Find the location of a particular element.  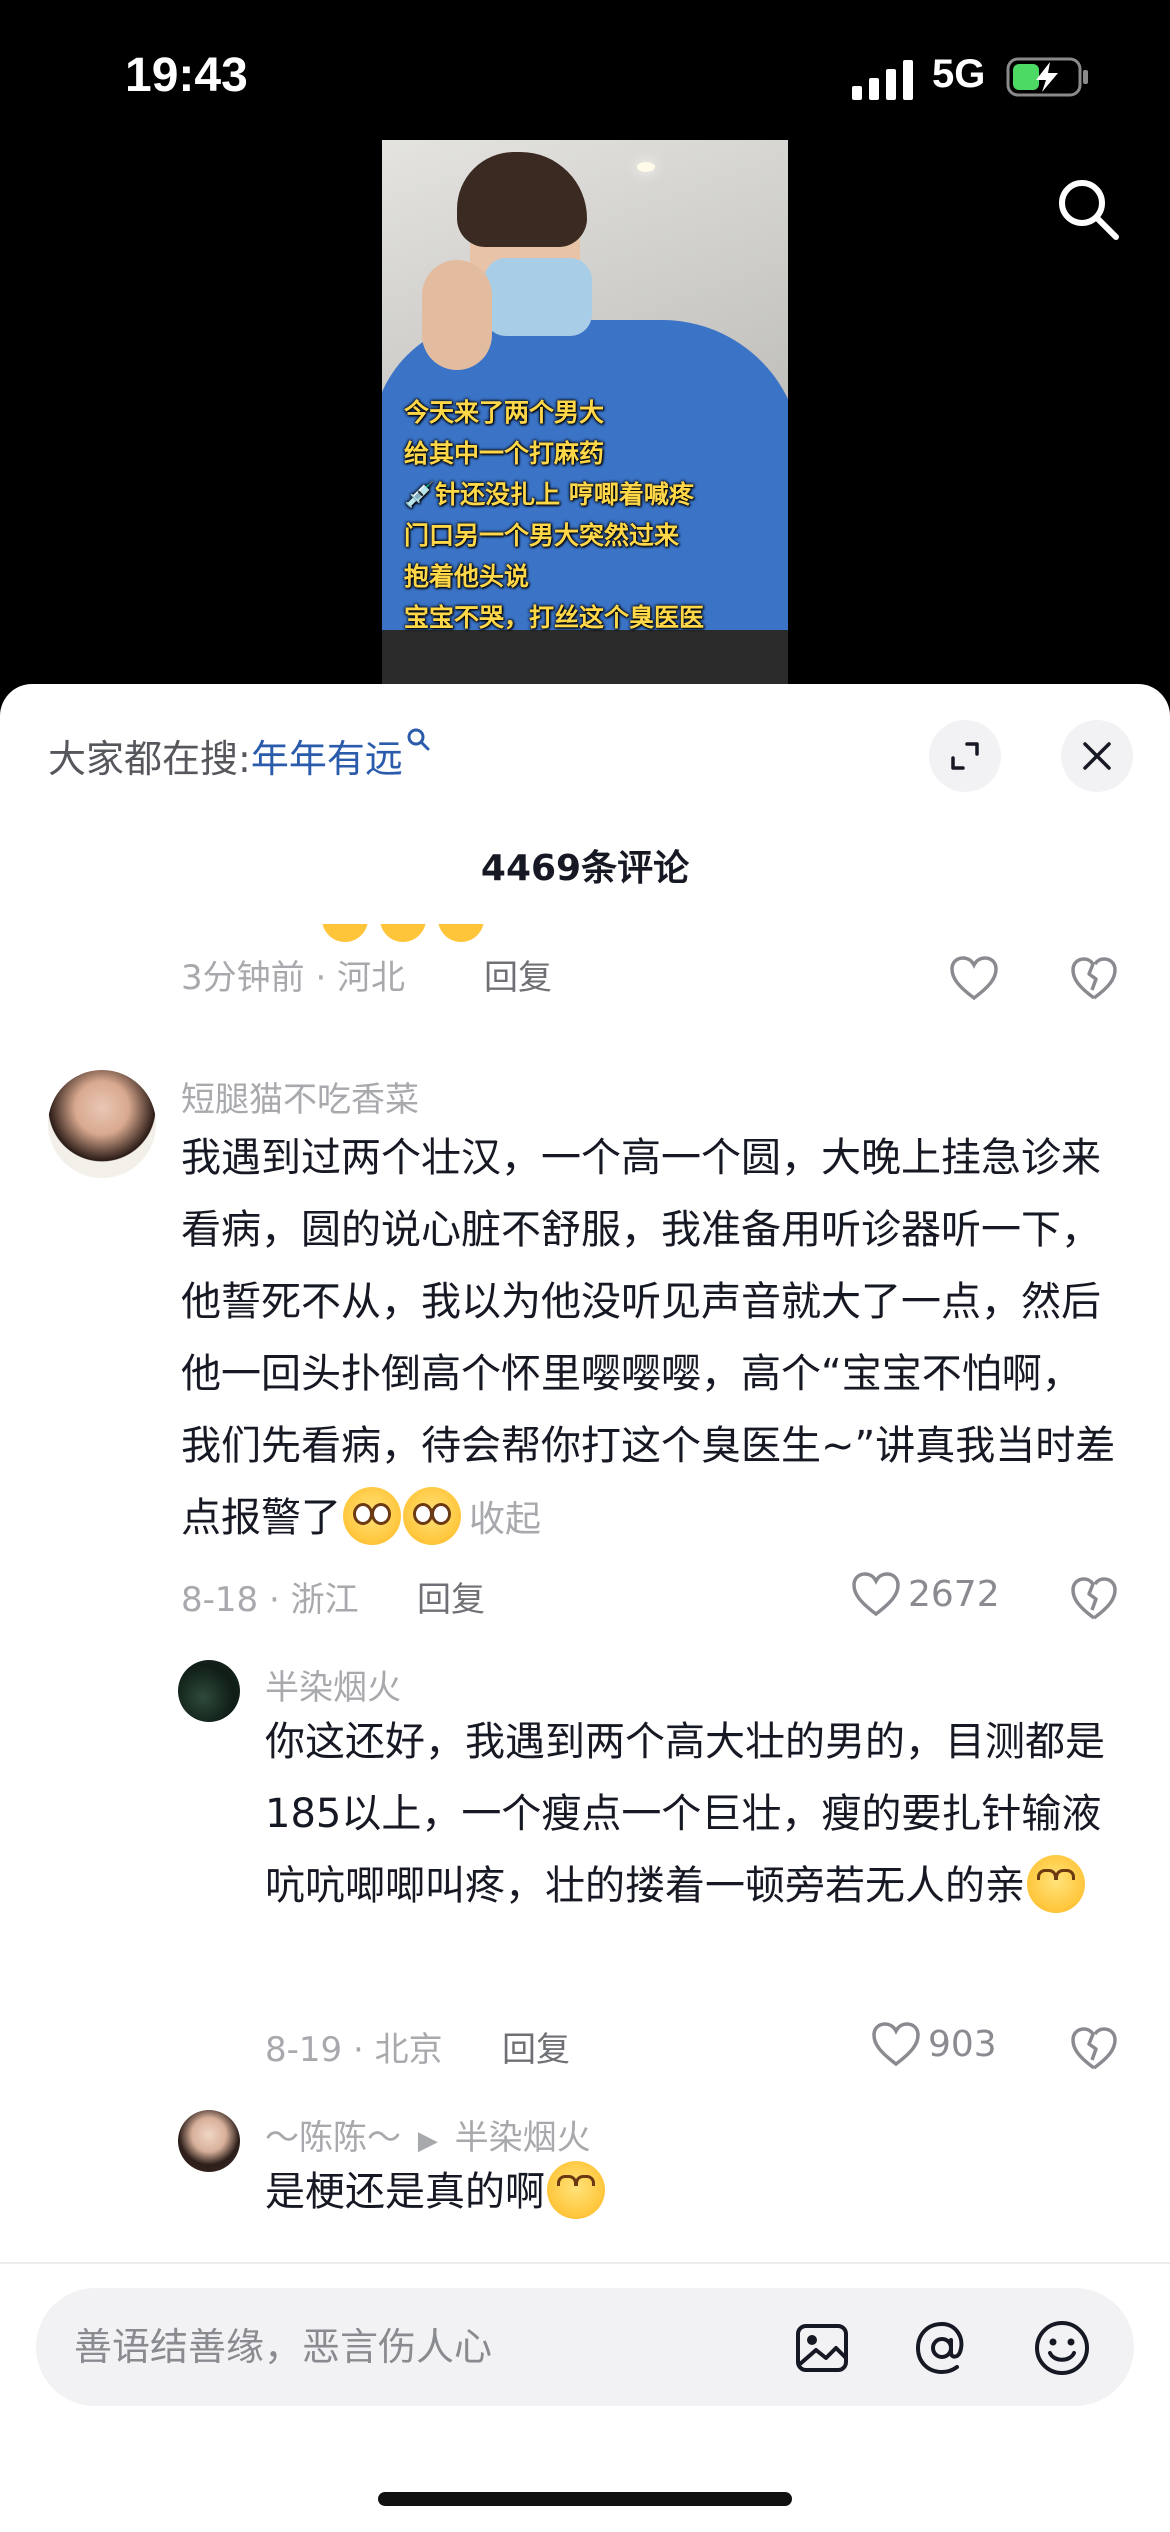

trending-search: 大家都在搜:年年有远 is located at coordinates (240, 755).